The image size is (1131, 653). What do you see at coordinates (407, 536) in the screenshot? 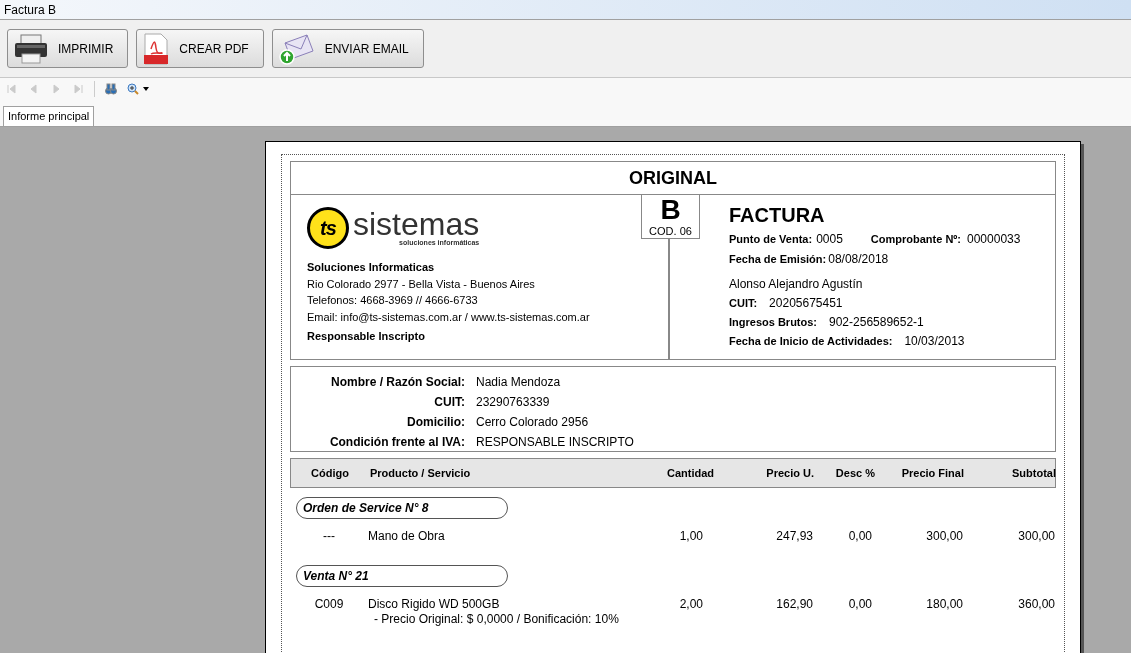
I see `table-cell-text: Mano de Obra` at bounding box center [407, 536].